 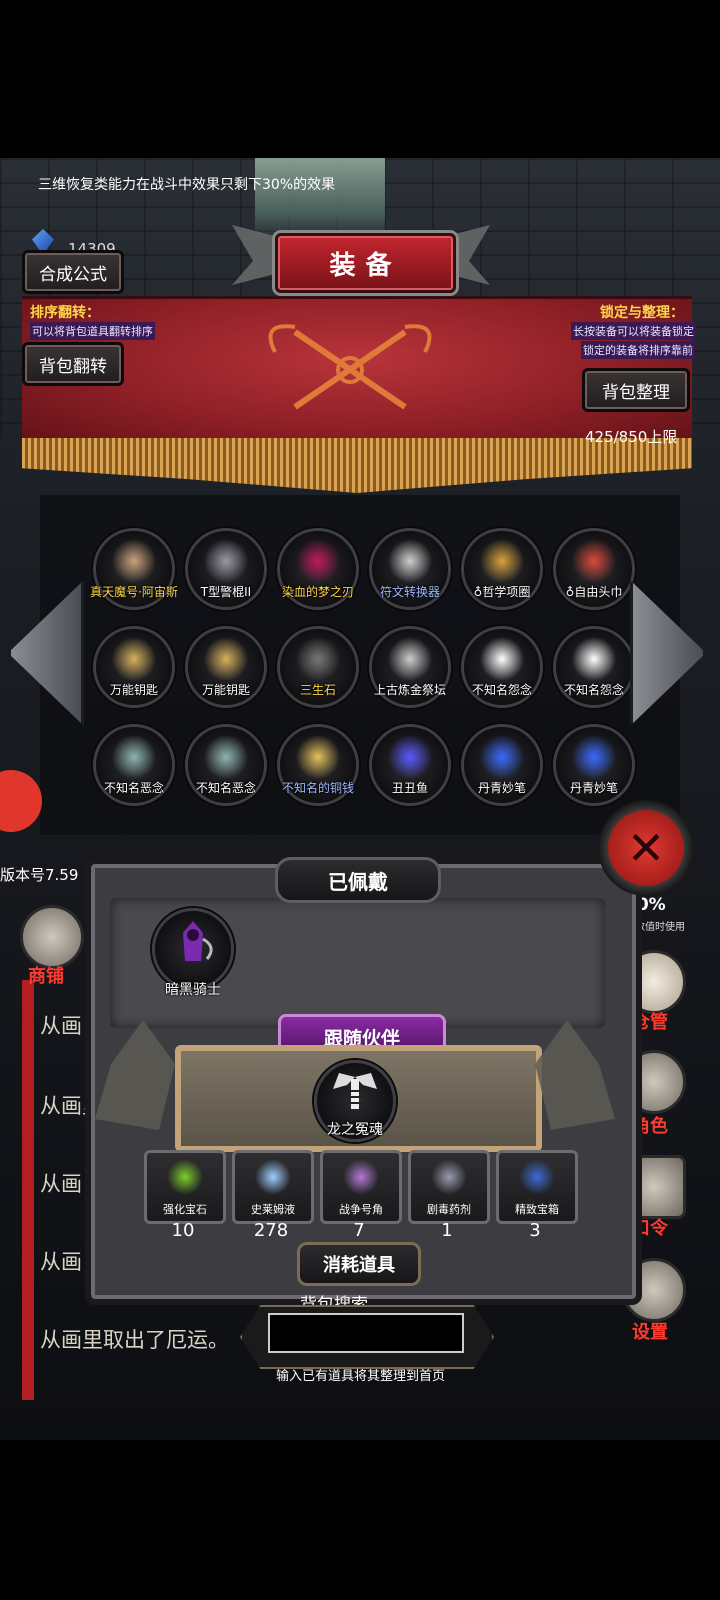 What do you see at coordinates (447, 1230) in the screenshot?
I see `consumable-count: 1` at bounding box center [447, 1230].